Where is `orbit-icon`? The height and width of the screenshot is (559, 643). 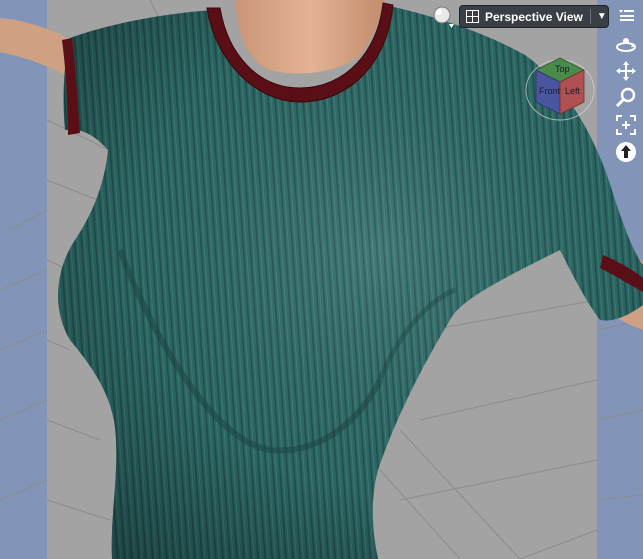 orbit-icon is located at coordinates (626, 45).